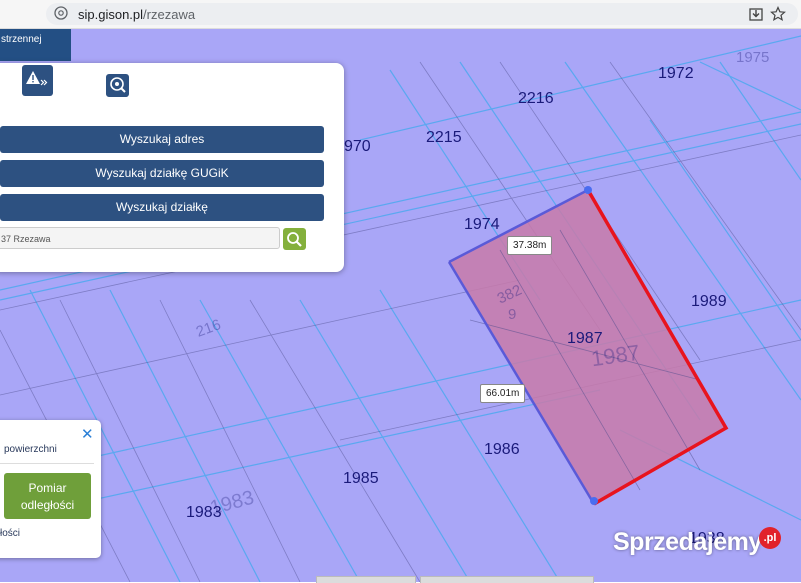 This screenshot has height=583, width=801. What do you see at coordinates (753, 57) in the screenshot?
I see `faint-map-label: 1975` at bounding box center [753, 57].